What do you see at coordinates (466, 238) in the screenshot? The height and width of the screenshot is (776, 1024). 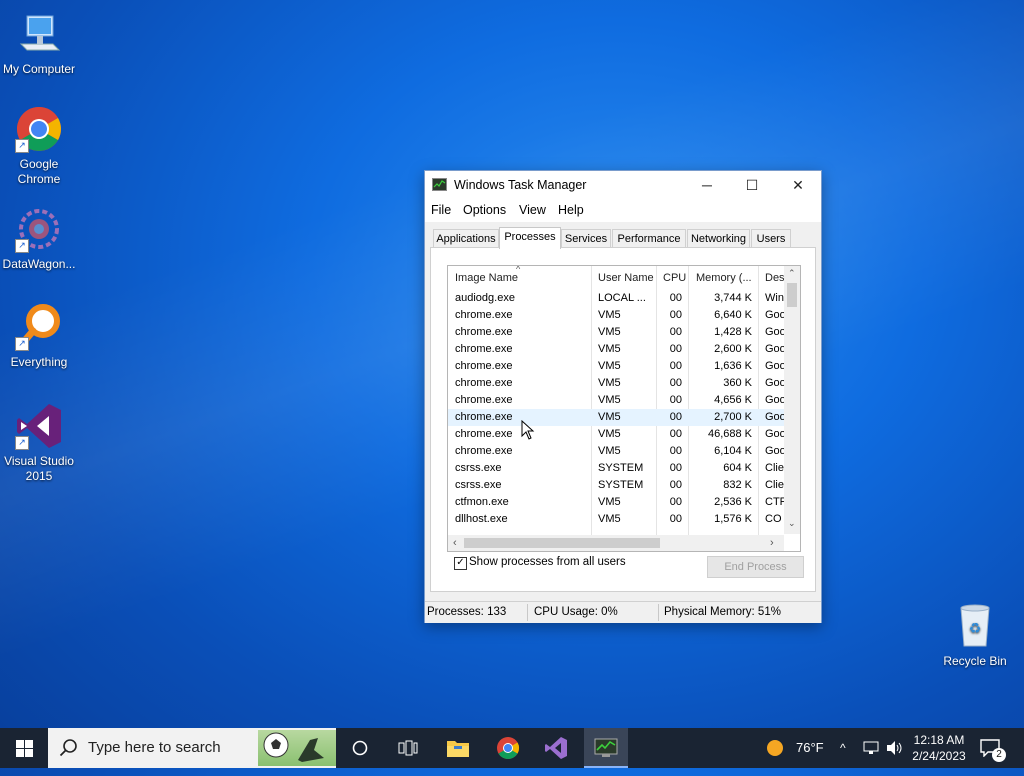 I see `tab-applications: Applications` at bounding box center [466, 238].